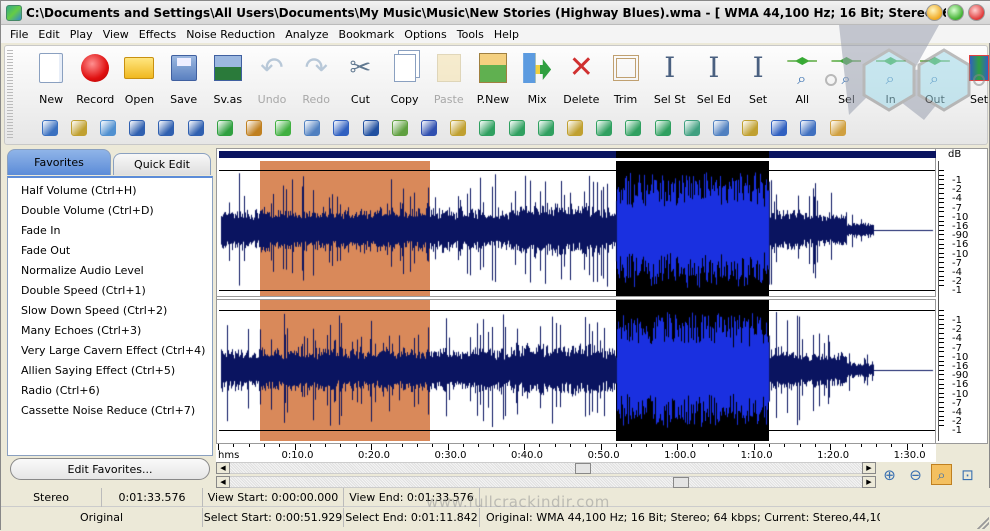  What do you see at coordinates (110, 231) in the screenshot?
I see `favorite-item: Fade In` at bounding box center [110, 231].